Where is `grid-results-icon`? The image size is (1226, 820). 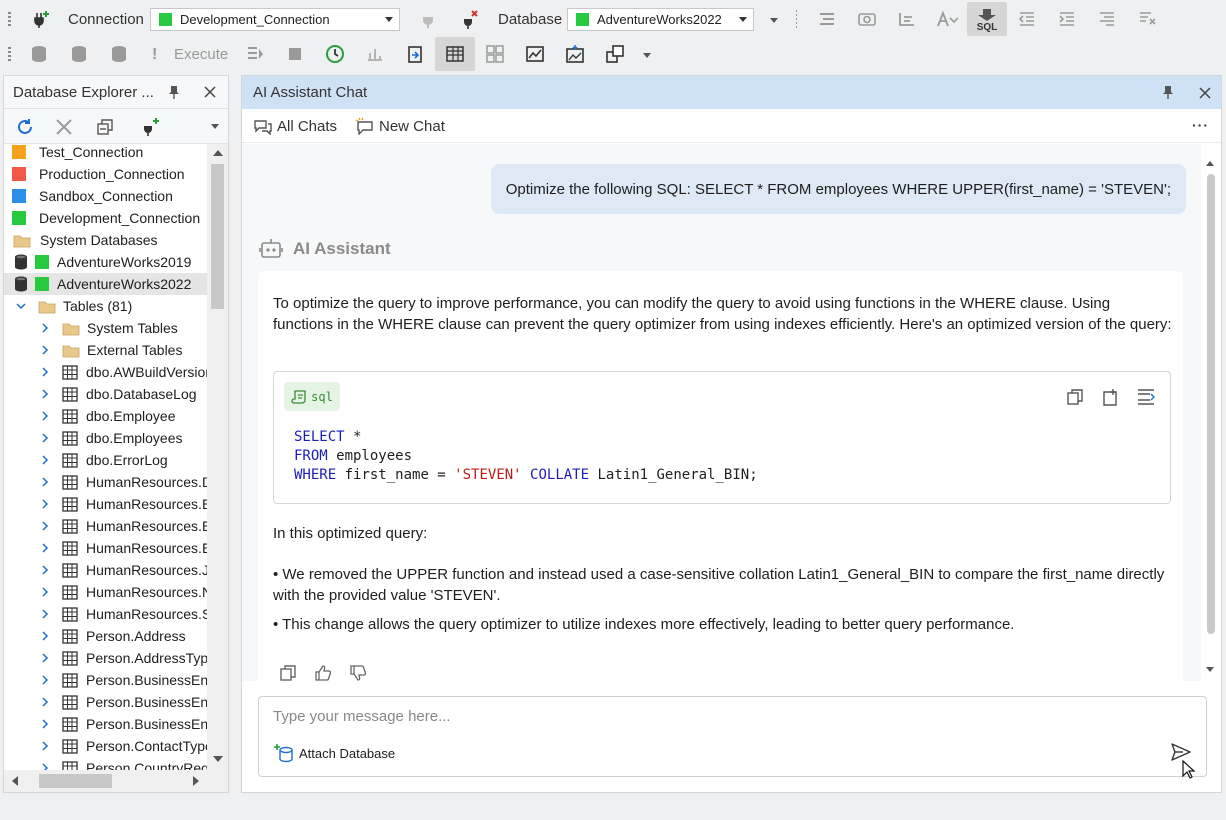
grid-results-icon is located at coordinates (455, 54).